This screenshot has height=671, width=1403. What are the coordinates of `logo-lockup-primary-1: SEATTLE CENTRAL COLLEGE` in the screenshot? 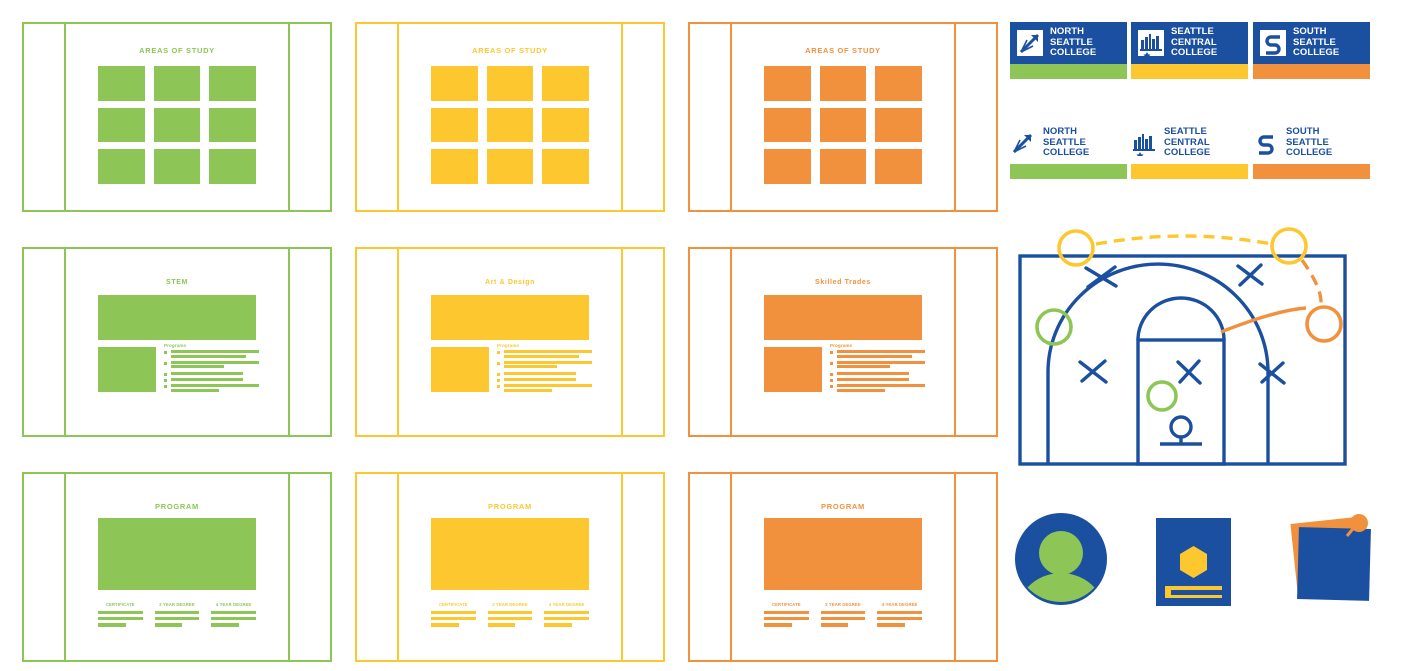 It's located at (1189, 150).